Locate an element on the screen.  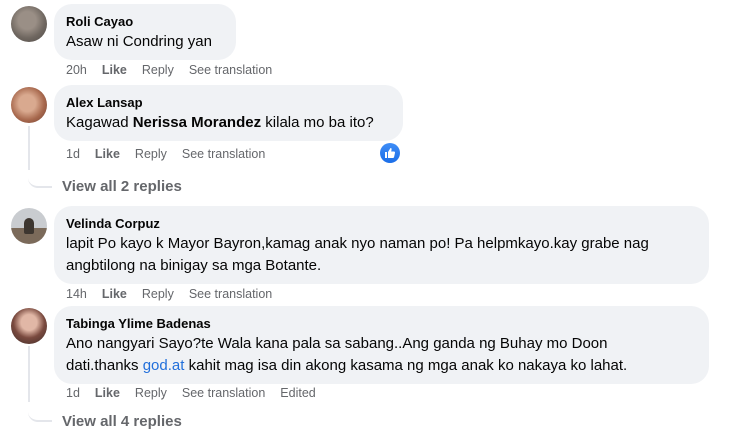
comment-actions: 1d Like Reply See translation Edited is located at coordinates (198, 393).